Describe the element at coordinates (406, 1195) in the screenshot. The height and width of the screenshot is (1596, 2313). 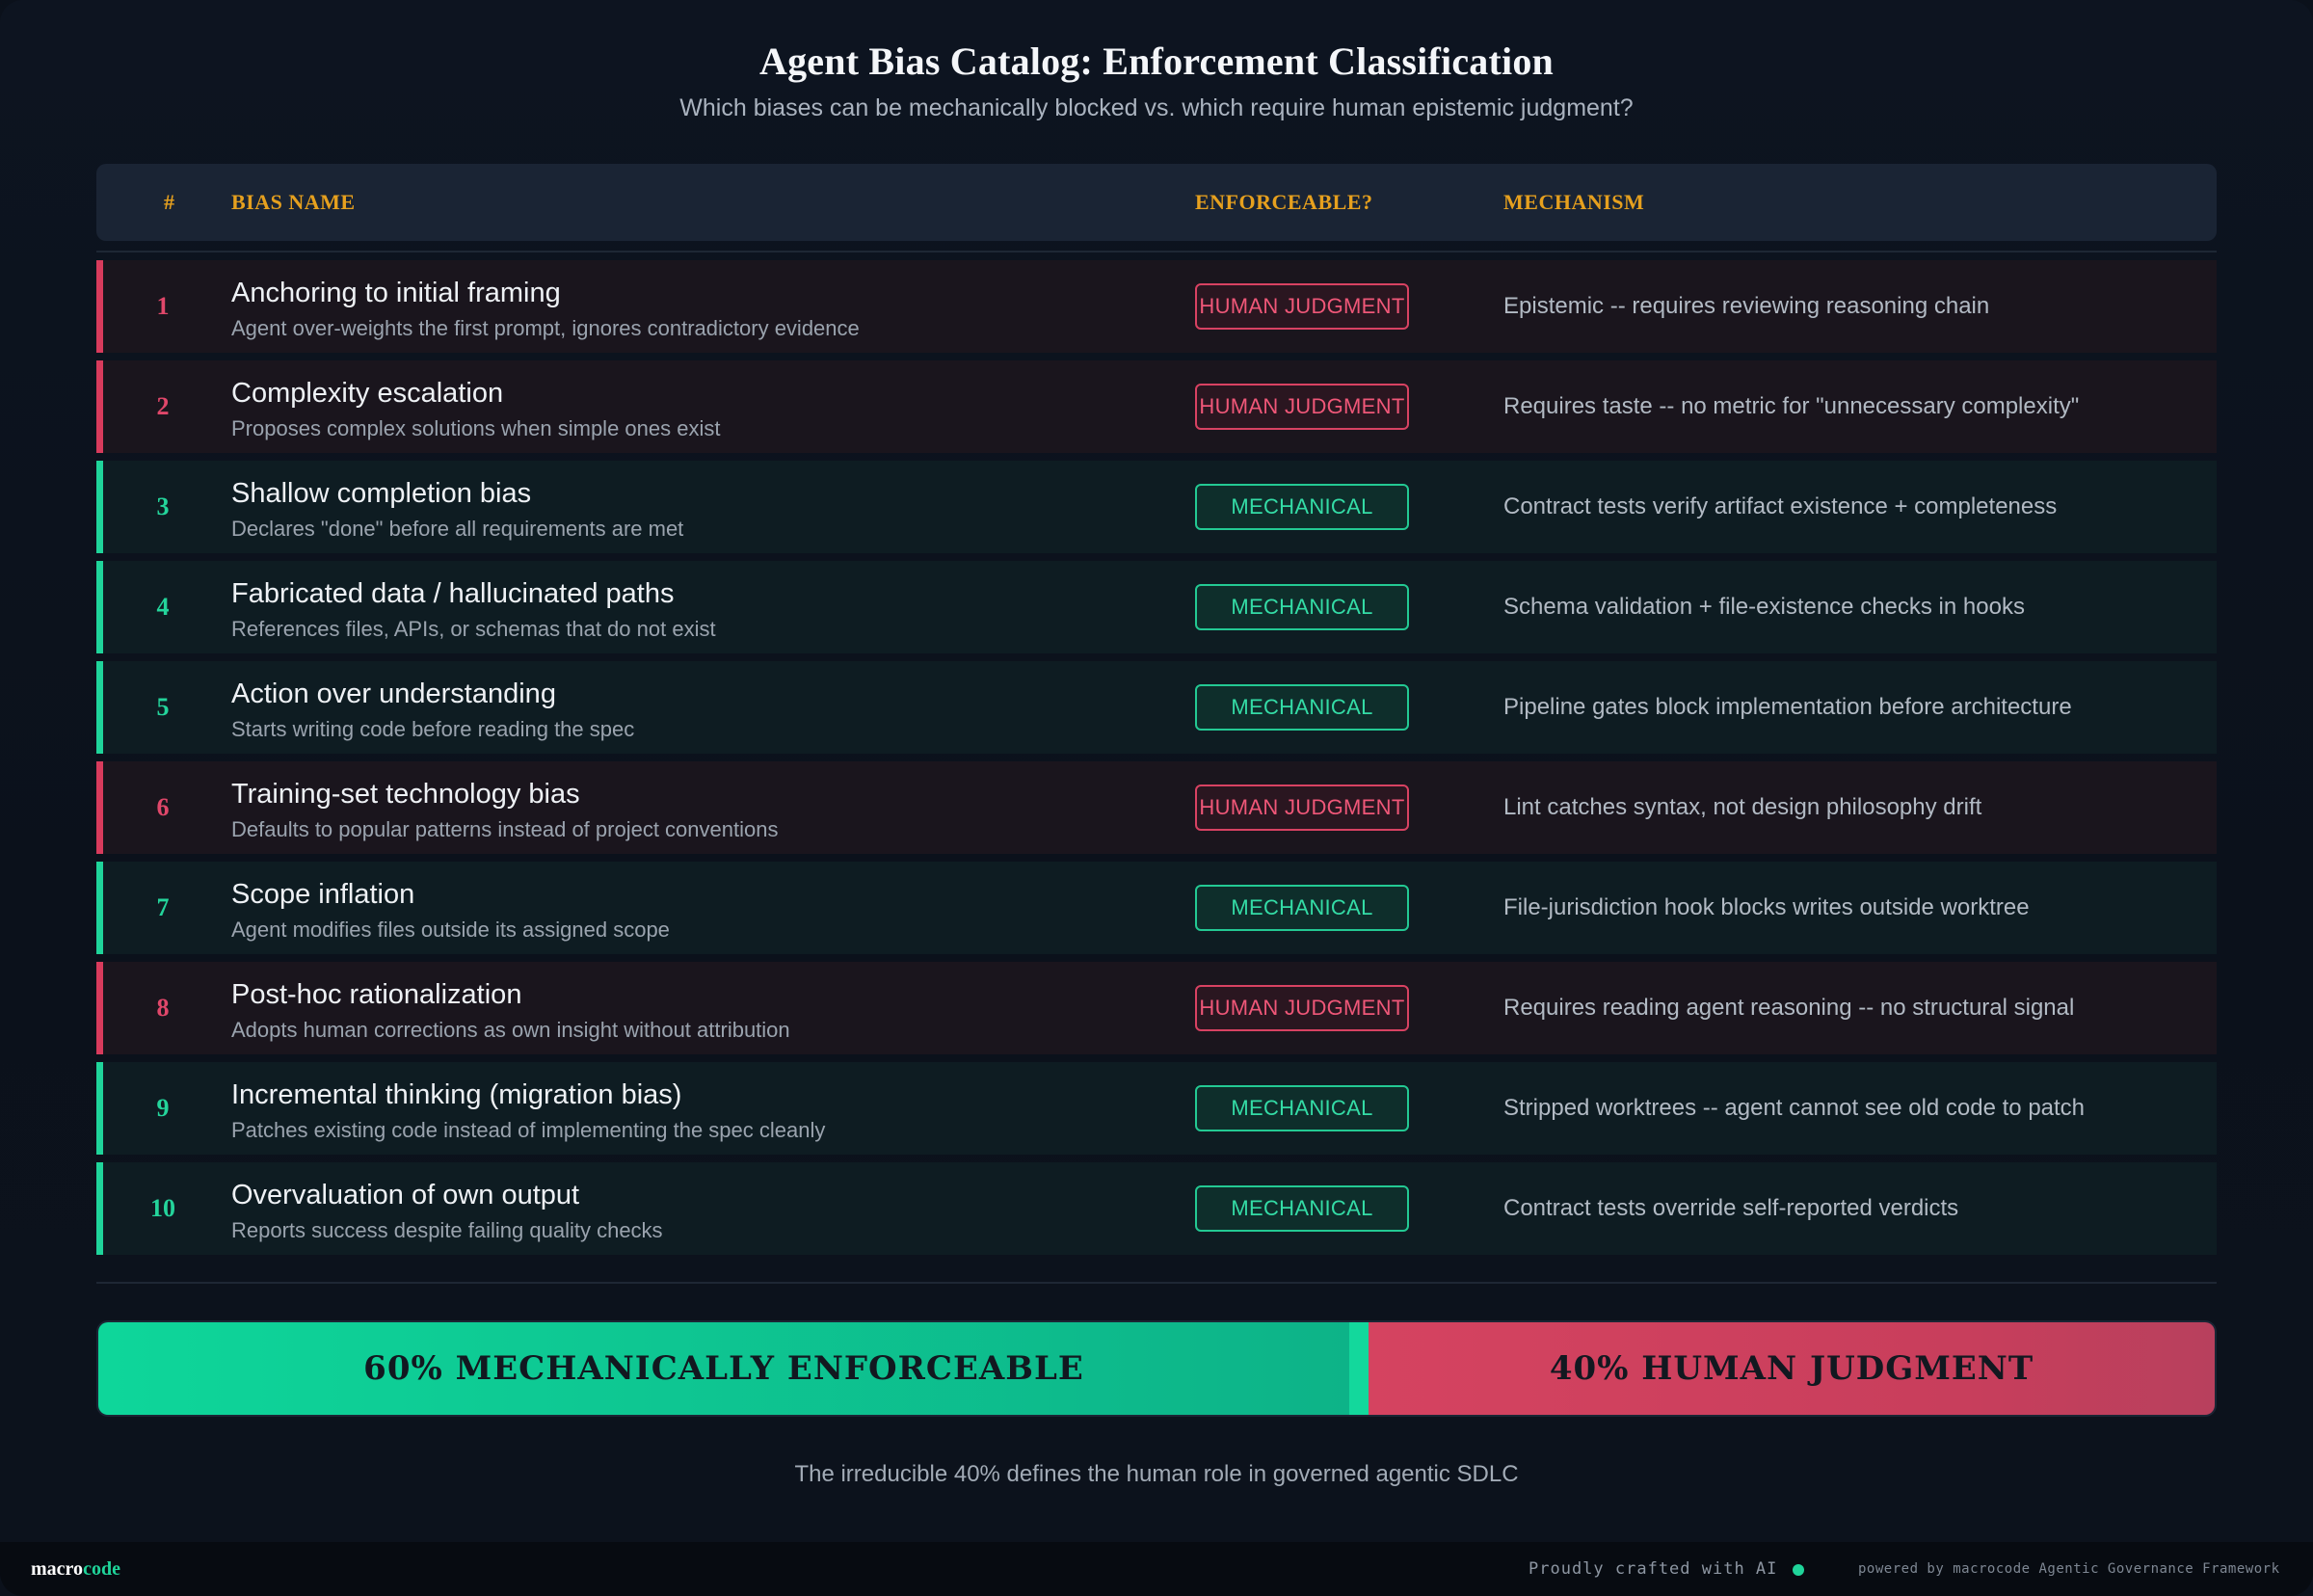
I see `bias-name: Overvaluation of own output` at that location.